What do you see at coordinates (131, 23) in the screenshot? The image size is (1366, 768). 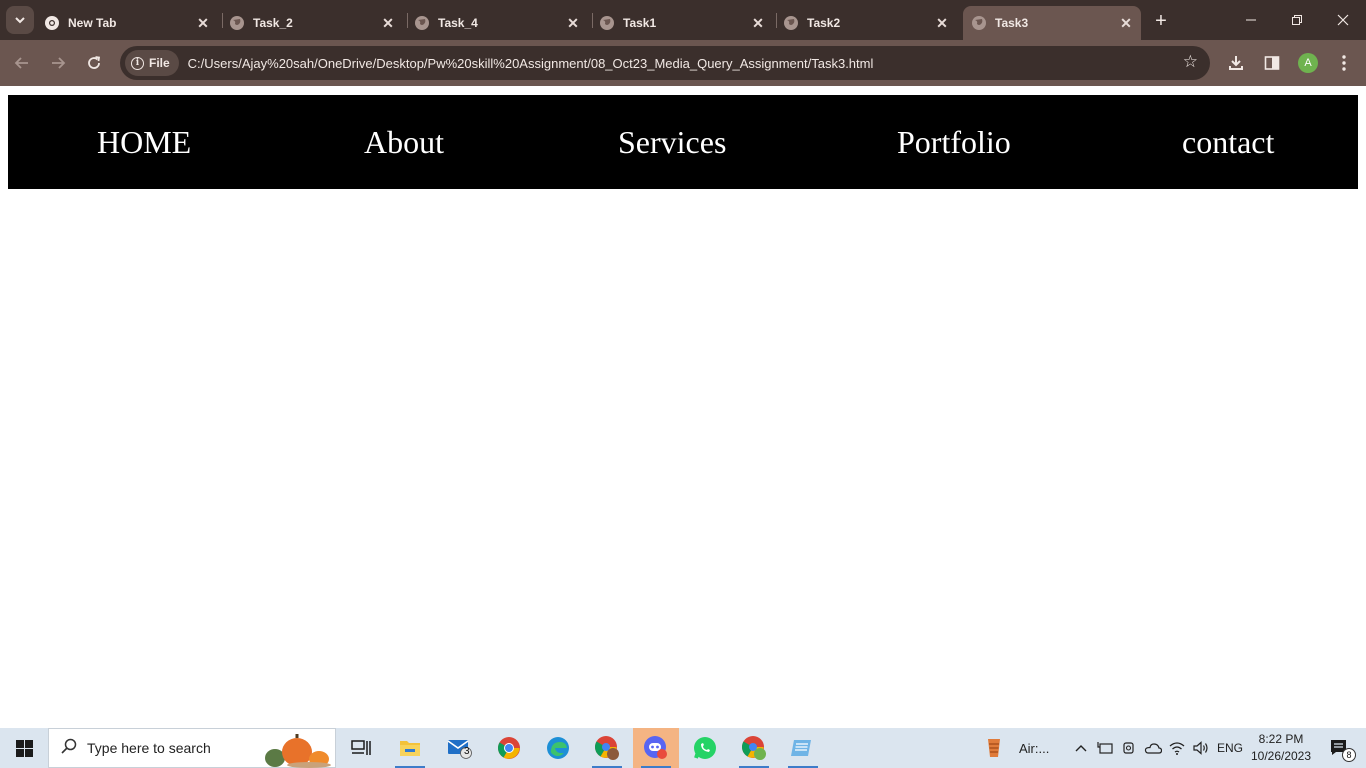 I see `tab-new-tab: New Tab ✕` at bounding box center [131, 23].